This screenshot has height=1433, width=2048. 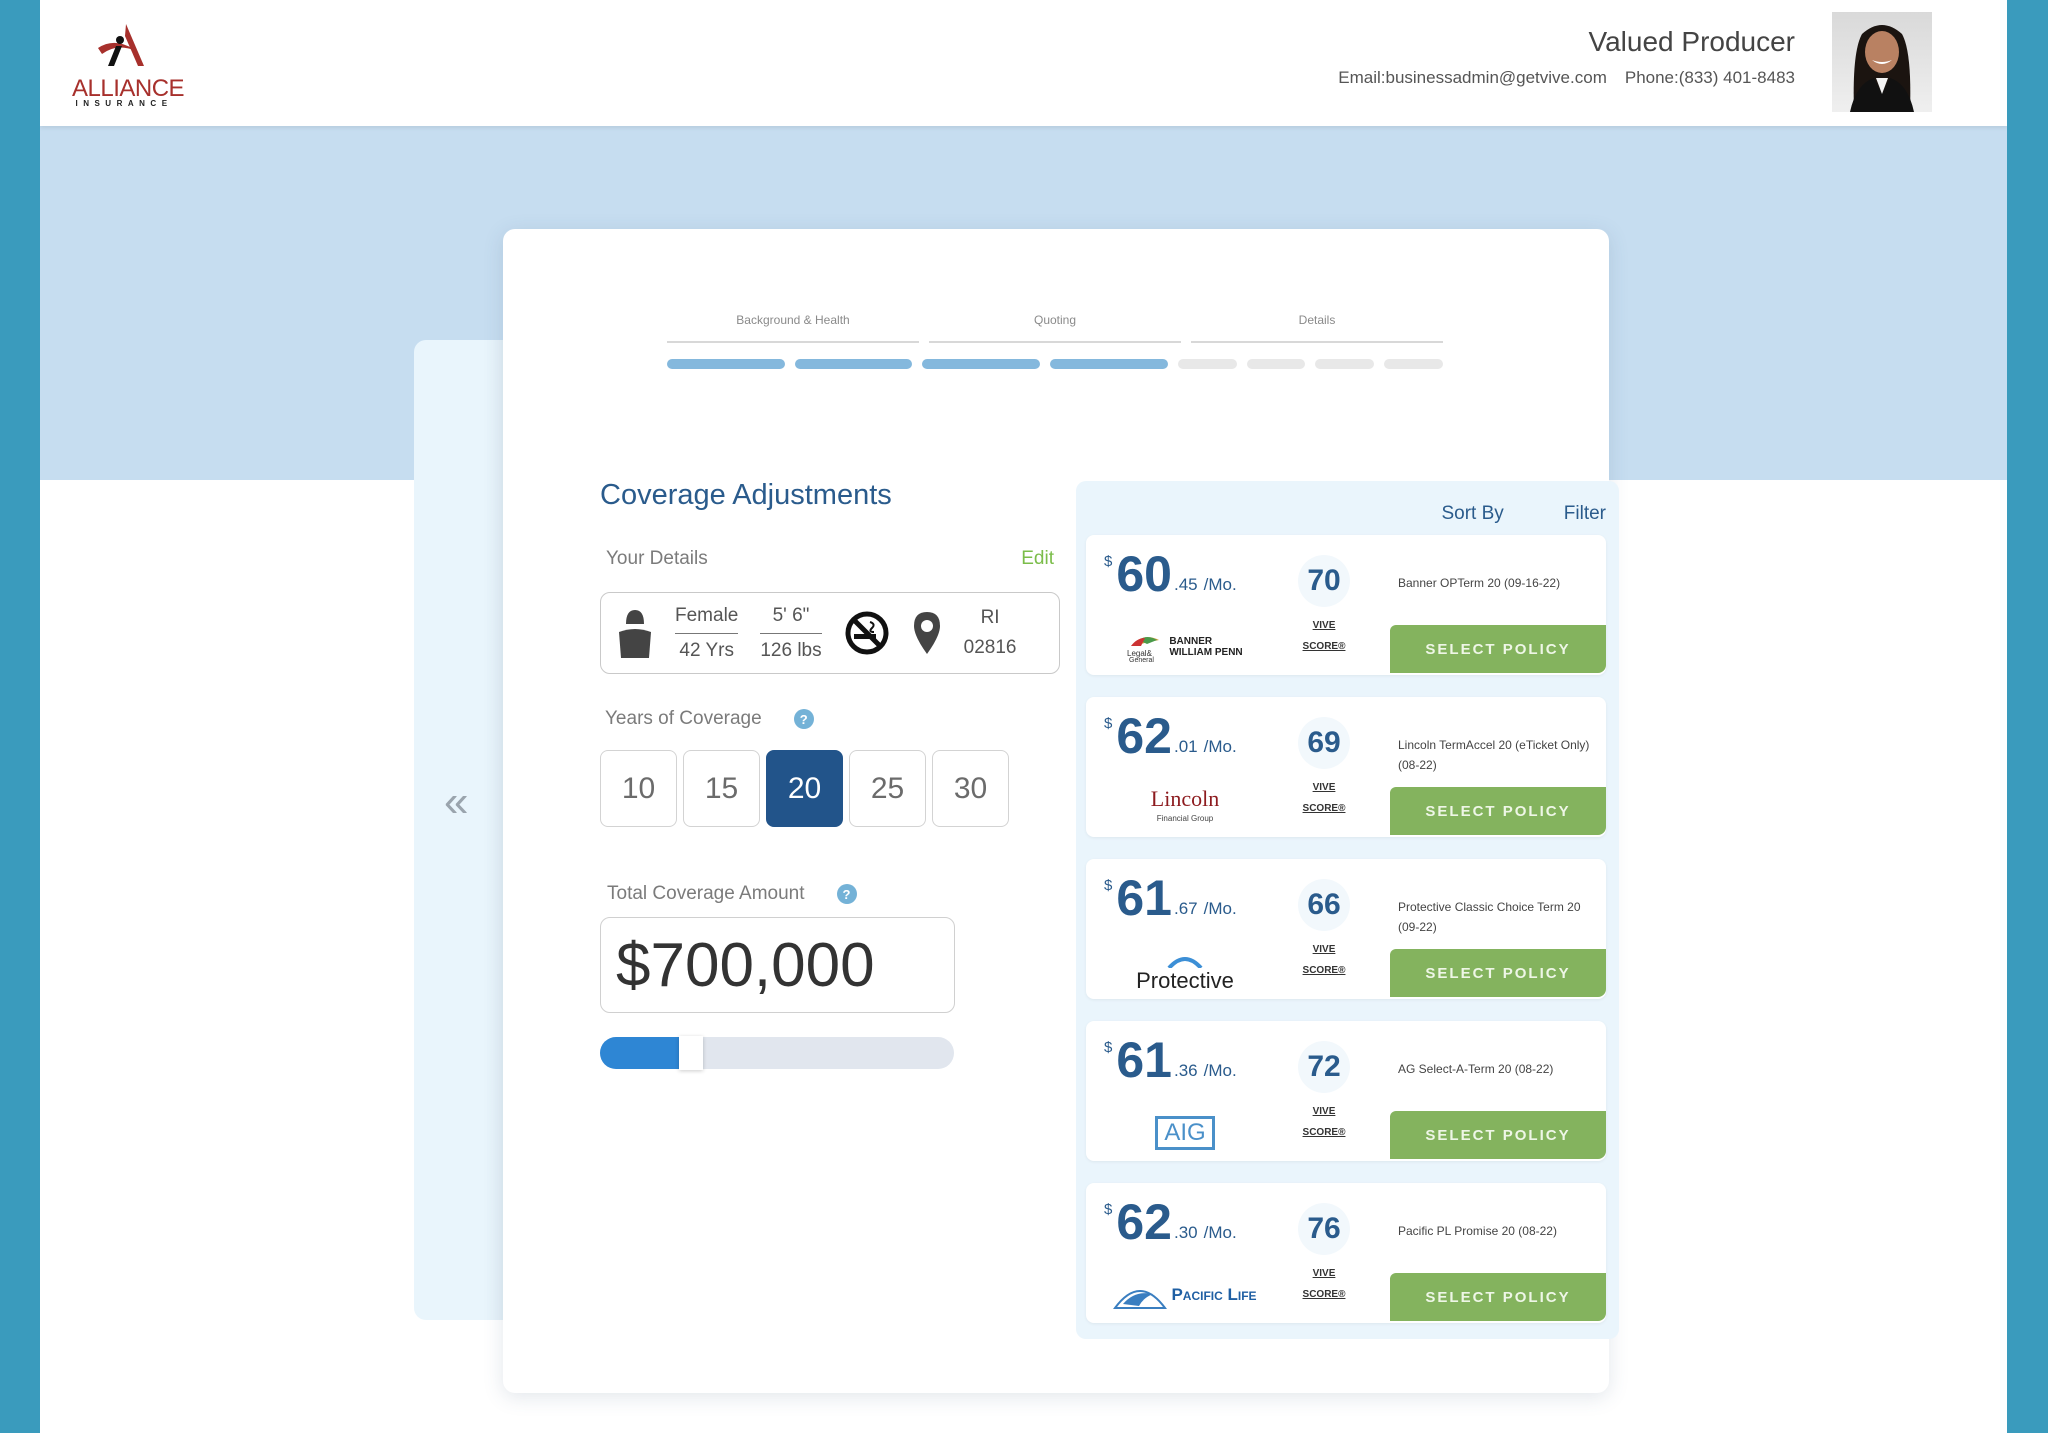 I want to click on state-value: RI, so click(x=990, y=617).